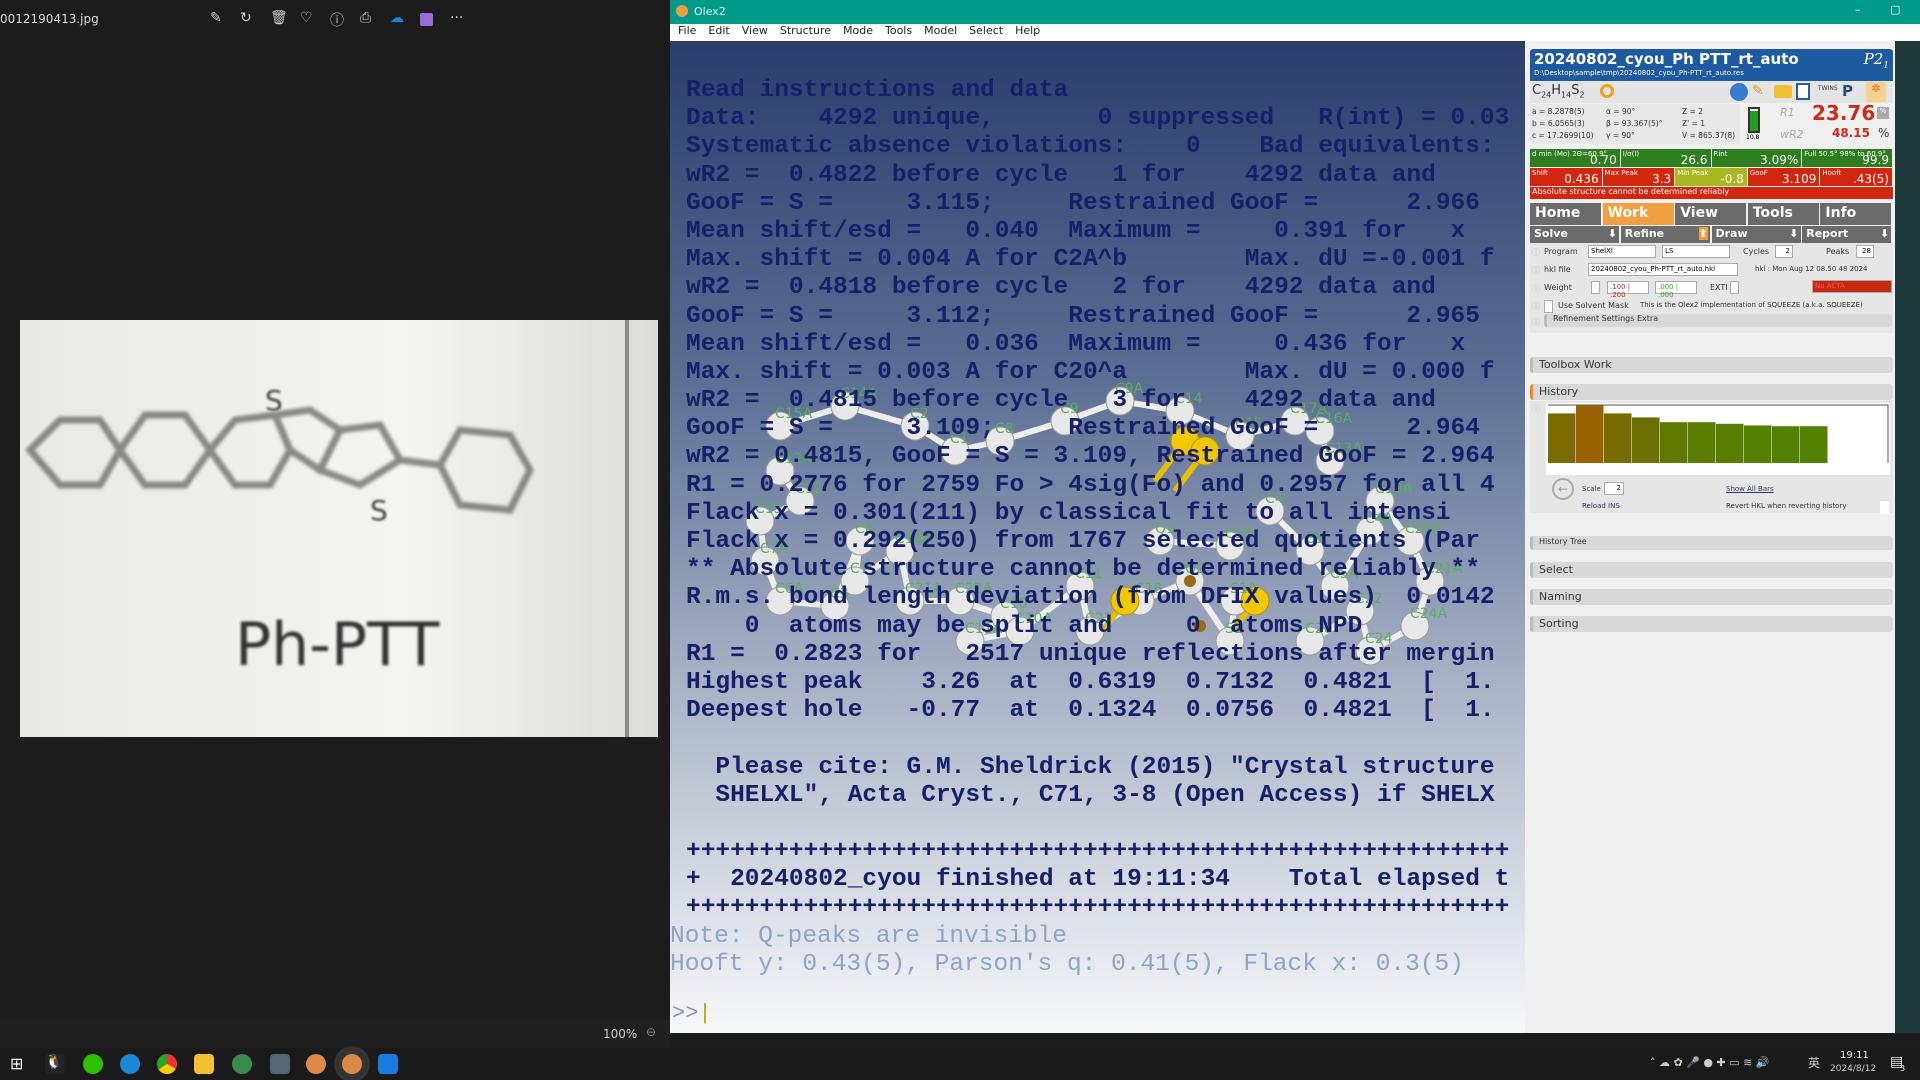  What do you see at coordinates (1876, 92) in the screenshot?
I see `grow-icon: ✲` at bounding box center [1876, 92].